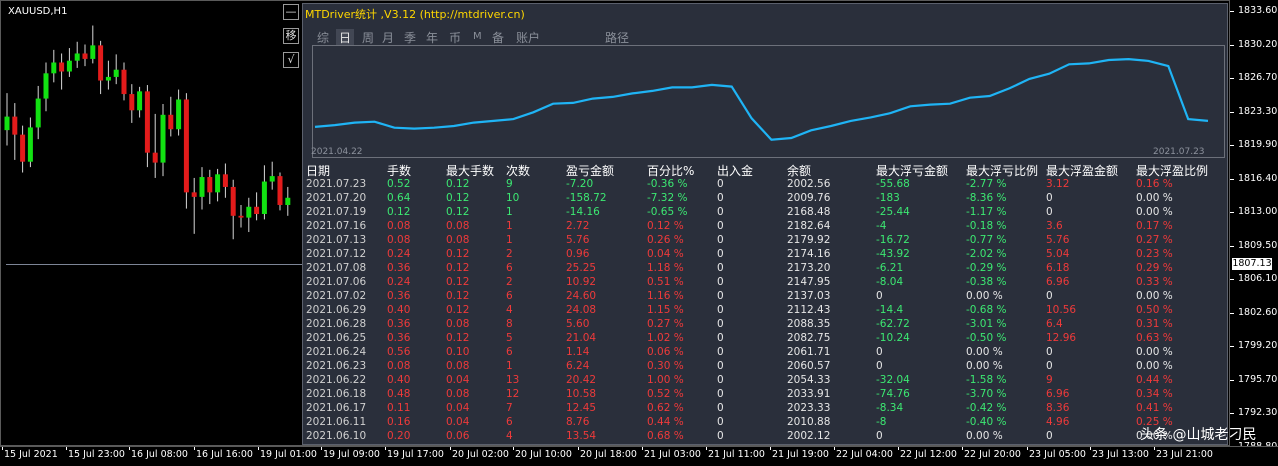  Describe the element at coordinates (1253, 111) in the screenshot. I see `price-tick-label: 1823.30` at that location.